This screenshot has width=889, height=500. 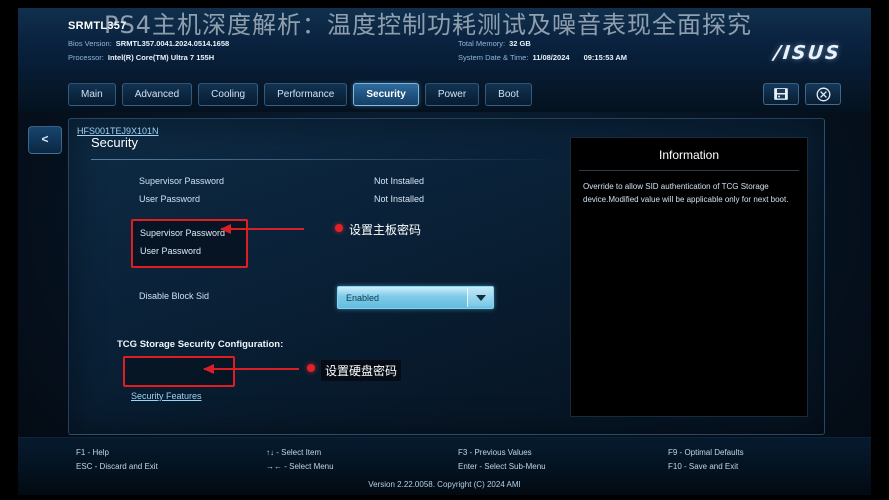 I want to click on disable-block-sid-label: Disable Block Sid, so click(x=174, y=296).